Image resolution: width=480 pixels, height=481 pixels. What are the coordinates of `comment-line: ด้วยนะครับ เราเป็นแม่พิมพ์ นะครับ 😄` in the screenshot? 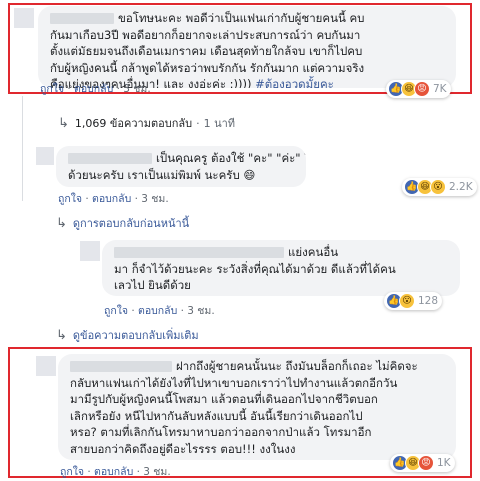 It's located at (162, 174).